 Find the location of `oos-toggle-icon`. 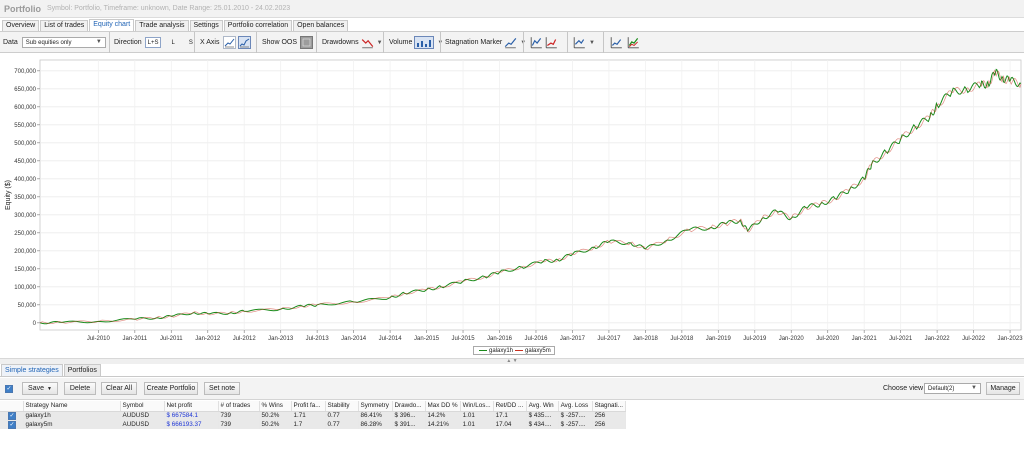

oos-toggle-icon is located at coordinates (307, 42).